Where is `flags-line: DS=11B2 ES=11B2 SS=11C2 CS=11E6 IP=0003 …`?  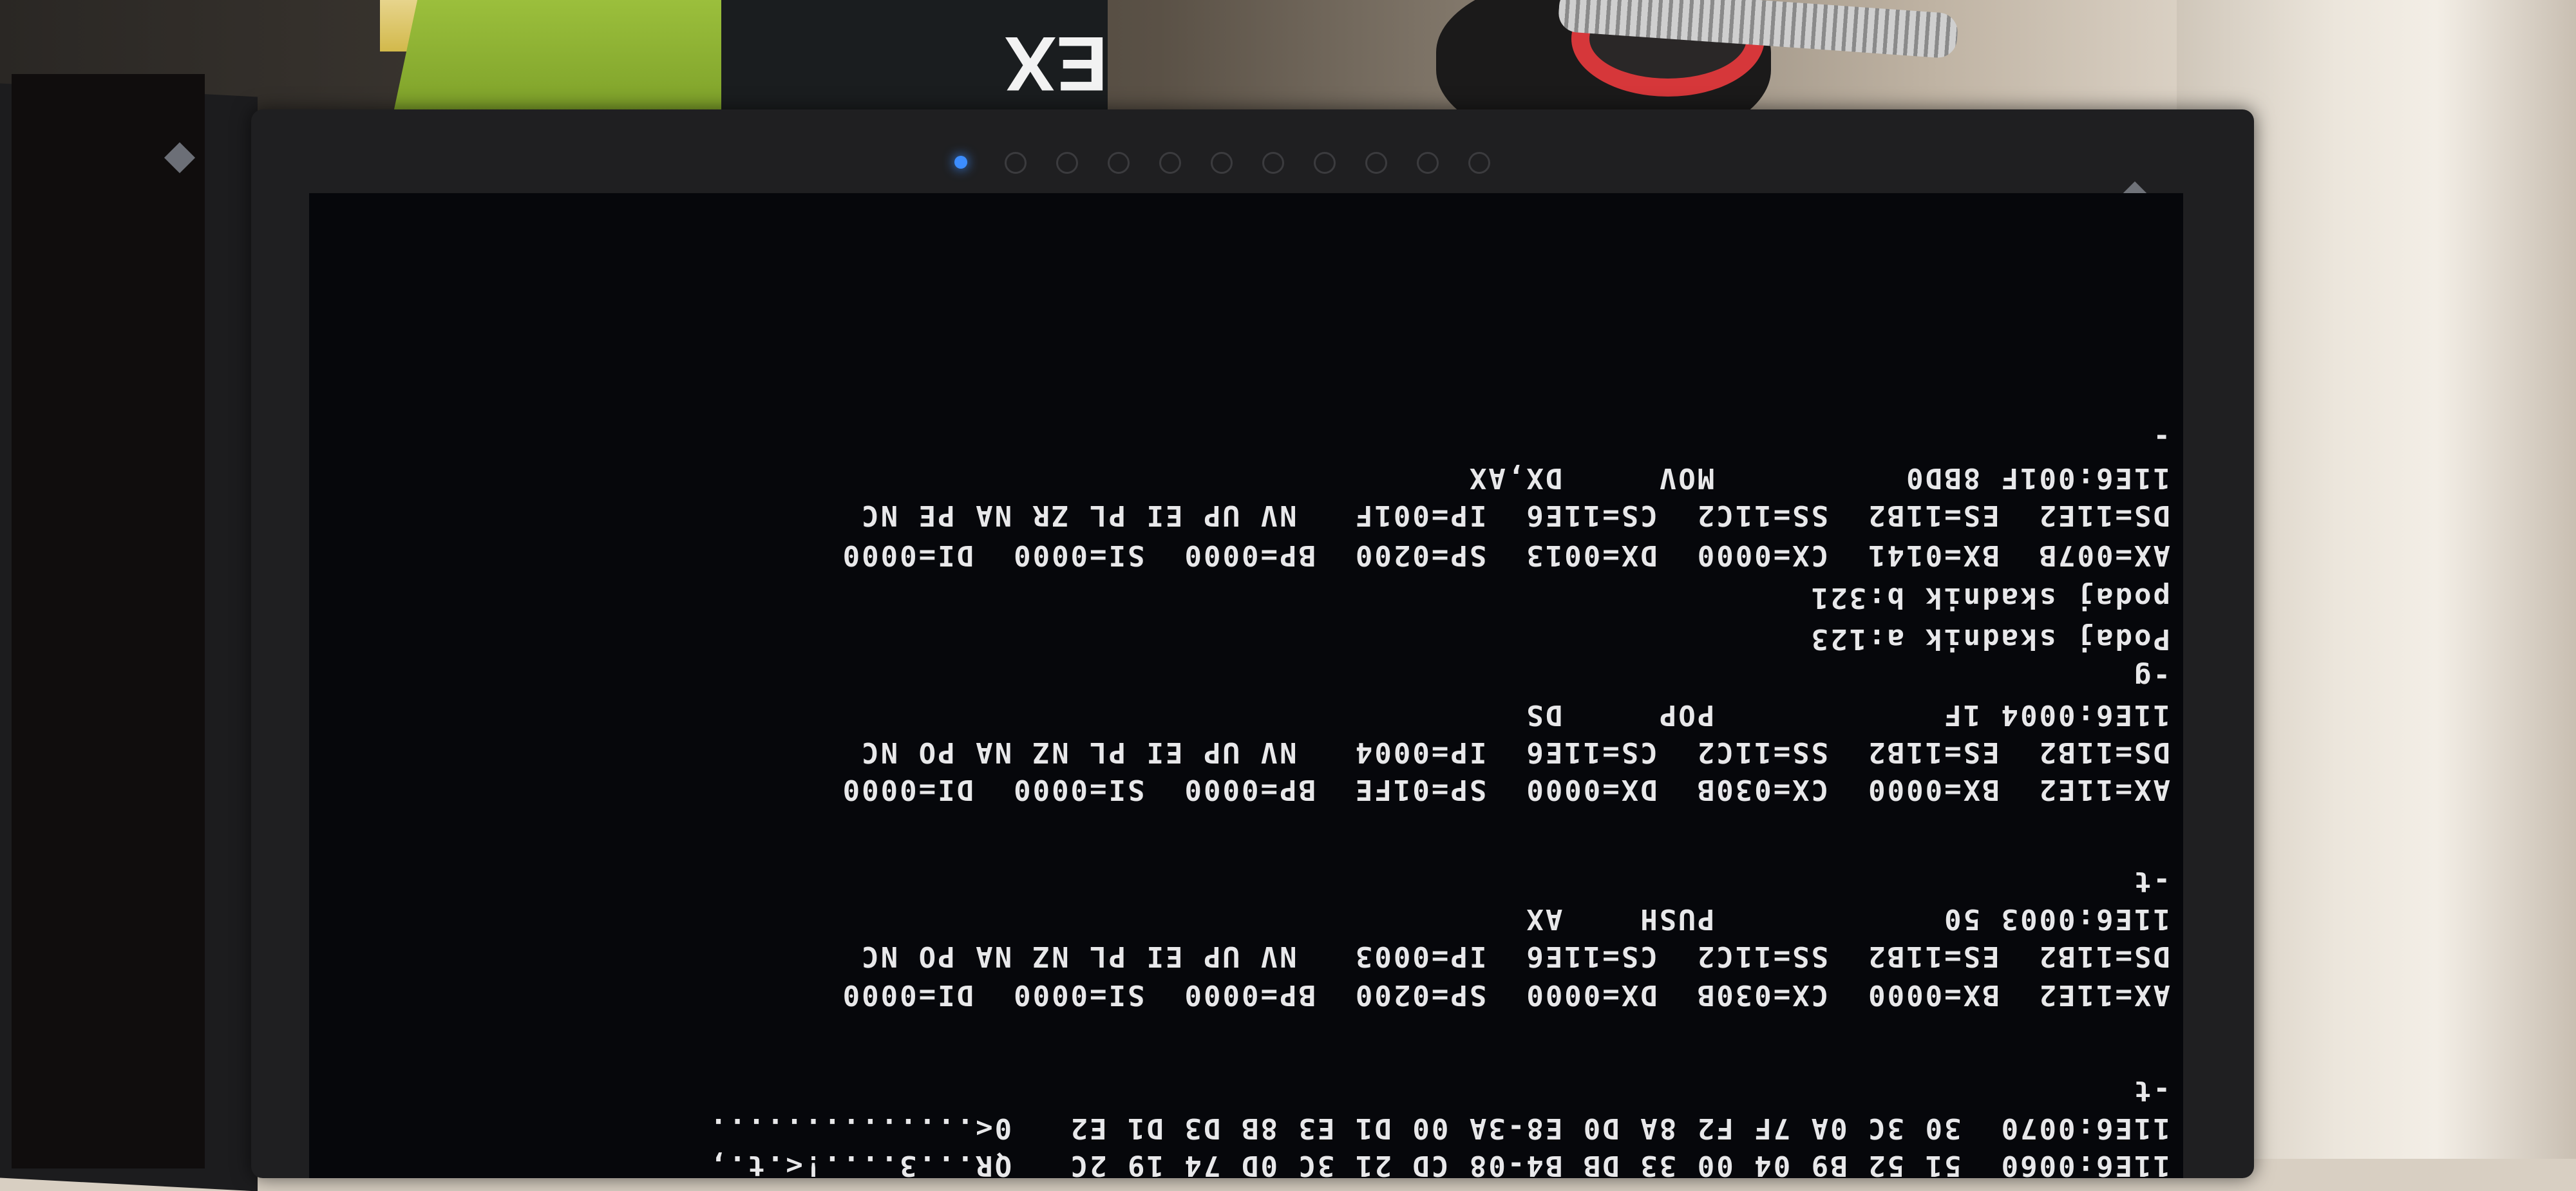 flags-line: DS=11B2 ES=11B2 SS=11C2 CS=11E6 IP=0003 … is located at coordinates (1515, 956).